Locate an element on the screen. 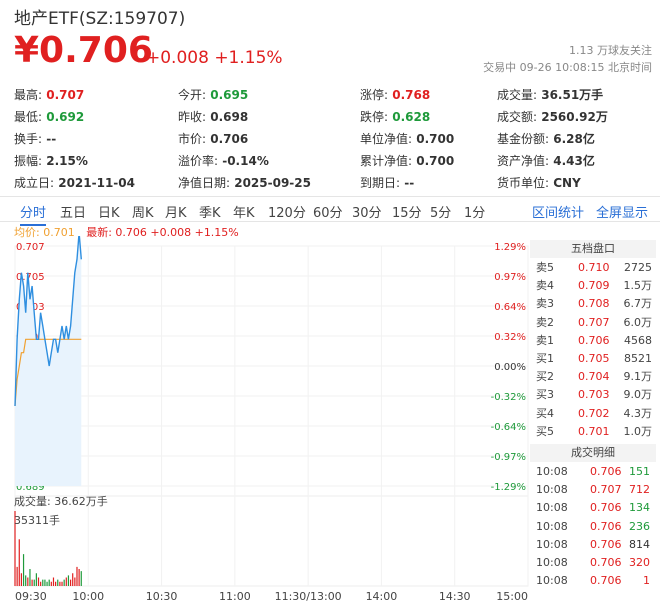 This screenshot has width=660, height=615. quote-cell: 单位净值: 0.700 is located at coordinates (407, 138).